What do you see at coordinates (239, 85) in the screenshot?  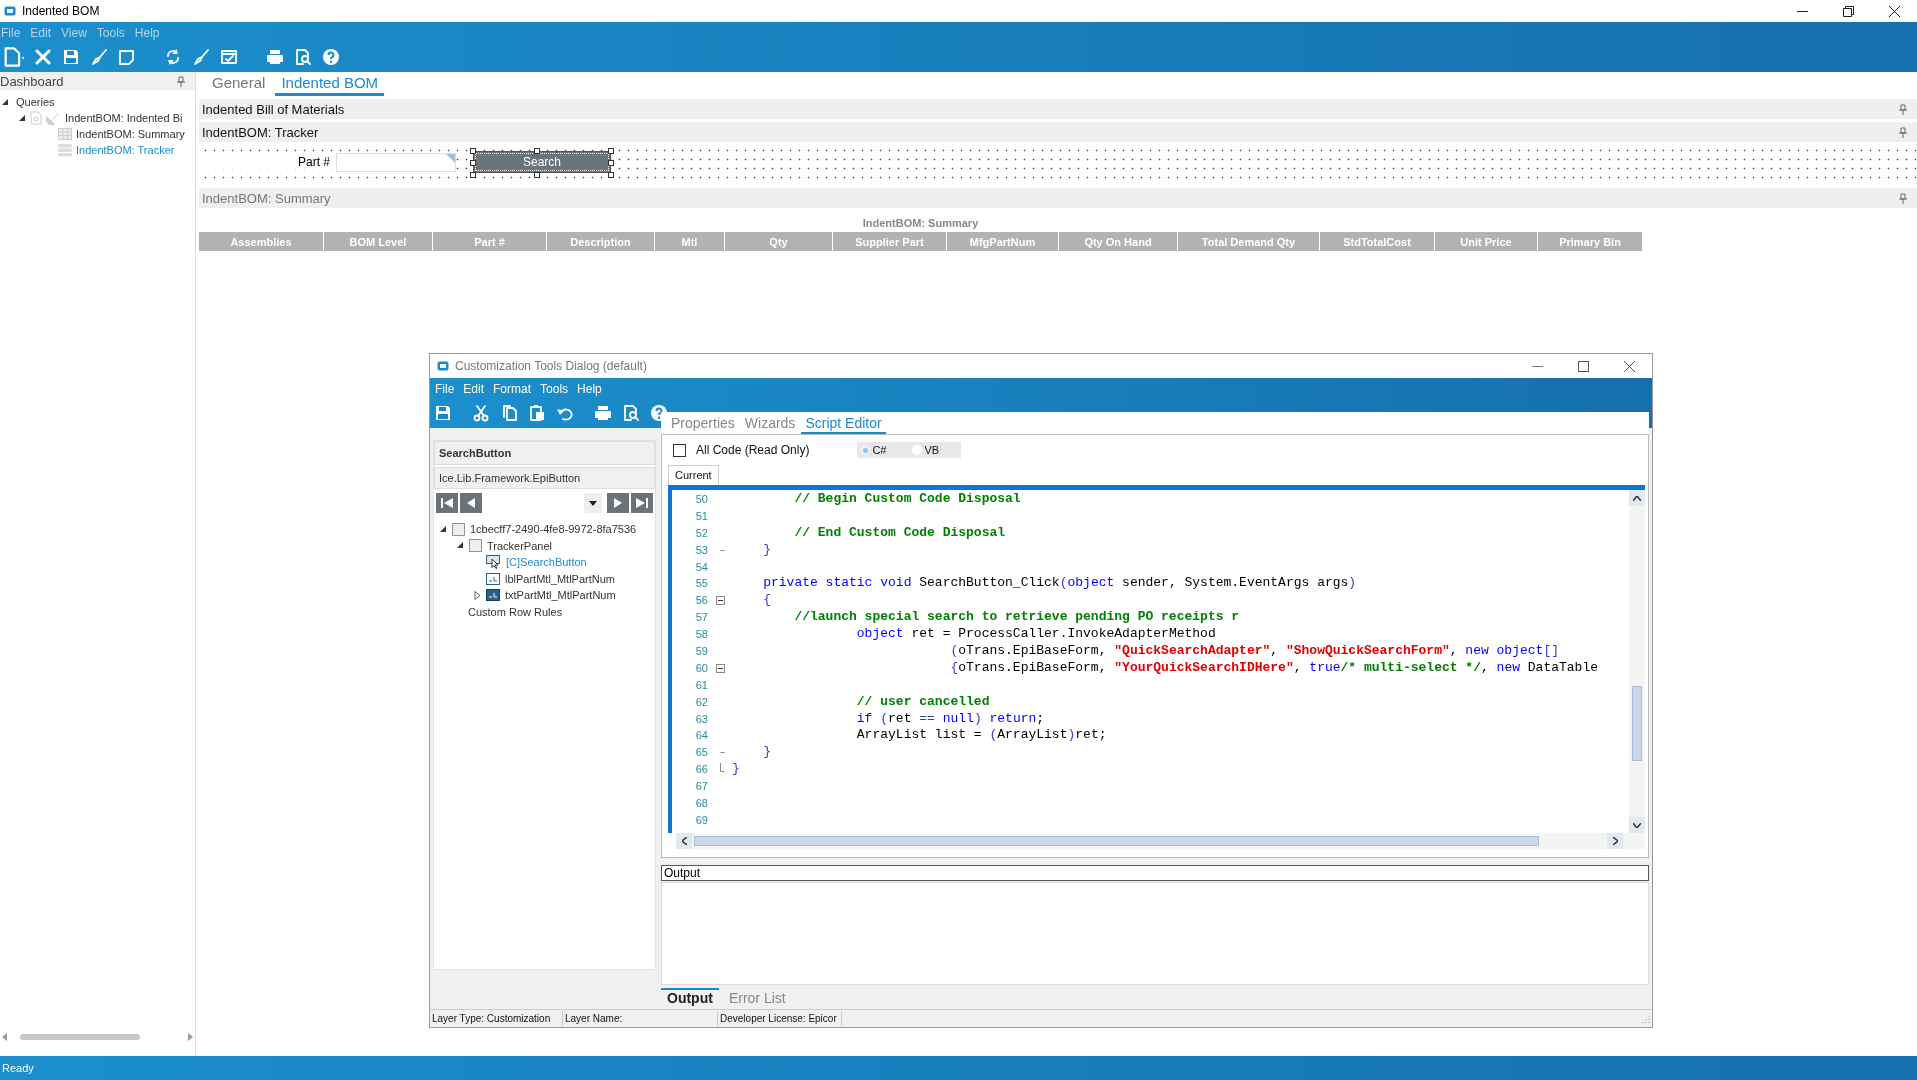 I see `tab: General` at bounding box center [239, 85].